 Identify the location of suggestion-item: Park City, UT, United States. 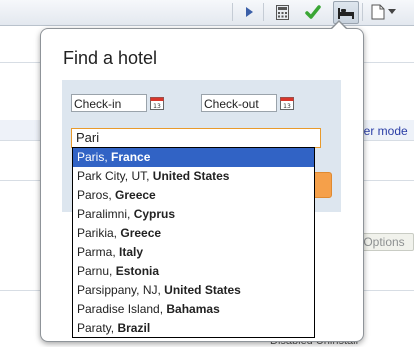
(193, 176).